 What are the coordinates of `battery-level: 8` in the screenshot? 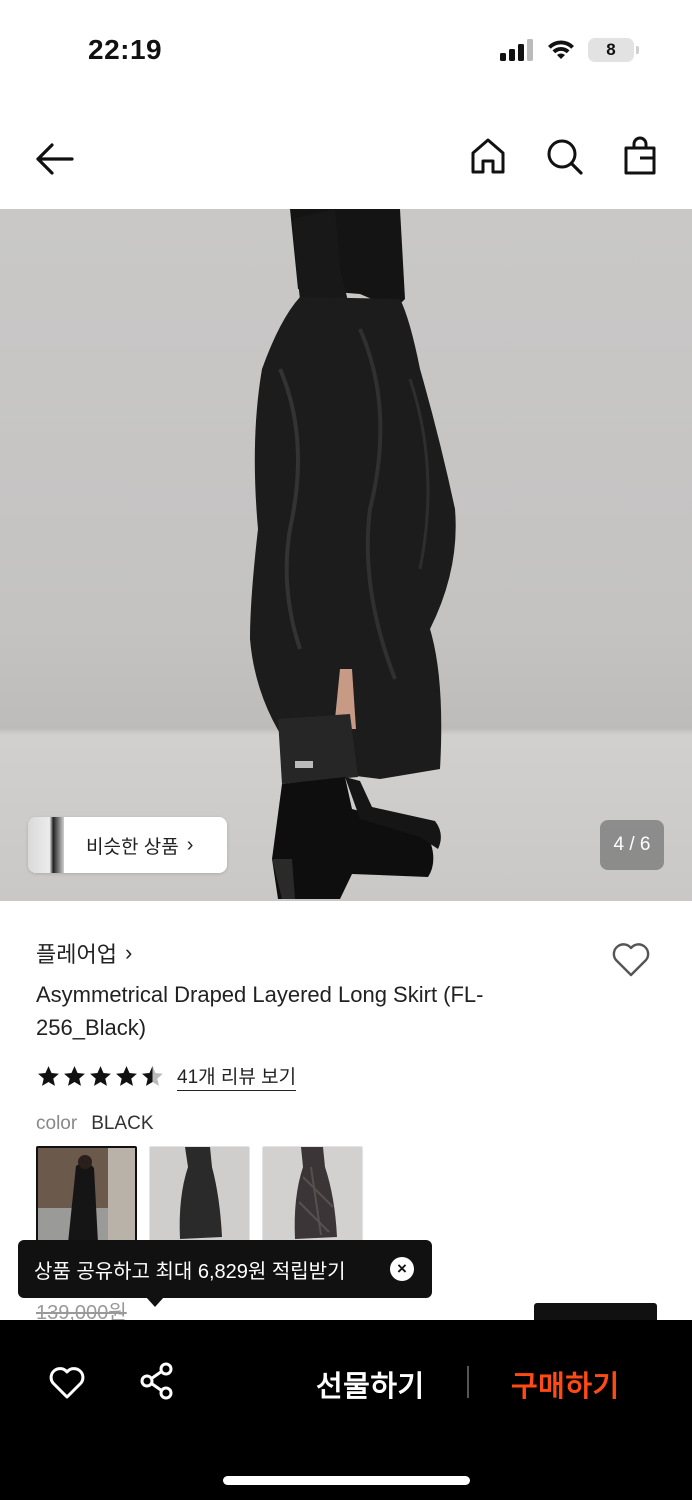 It's located at (611, 49).